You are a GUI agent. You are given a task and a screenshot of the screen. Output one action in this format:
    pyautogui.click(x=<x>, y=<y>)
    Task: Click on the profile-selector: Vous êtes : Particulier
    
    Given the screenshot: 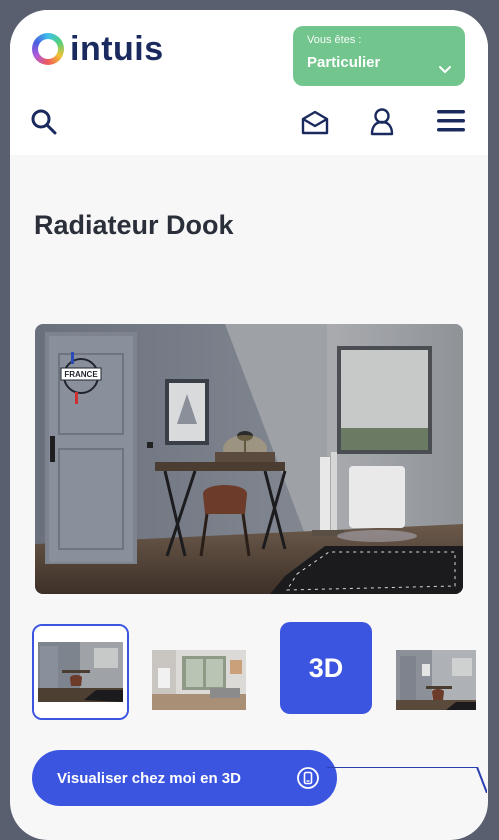 What is the action you would take?
    pyautogui.click(x=379, y=56)
    